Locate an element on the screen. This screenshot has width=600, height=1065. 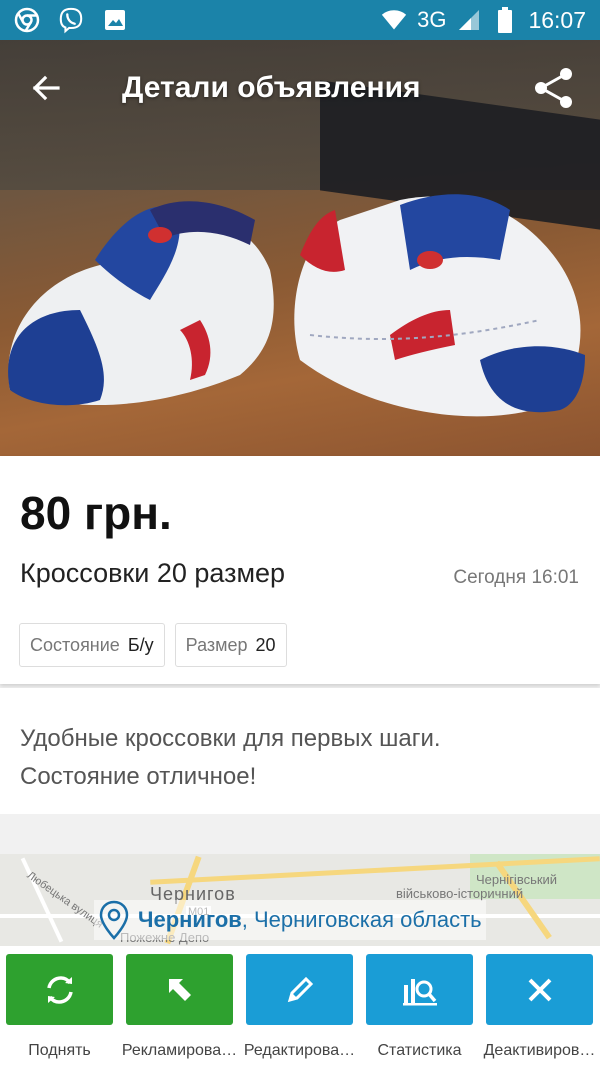
description-line: Состояние отличное! is located at coordinates (138, 776).